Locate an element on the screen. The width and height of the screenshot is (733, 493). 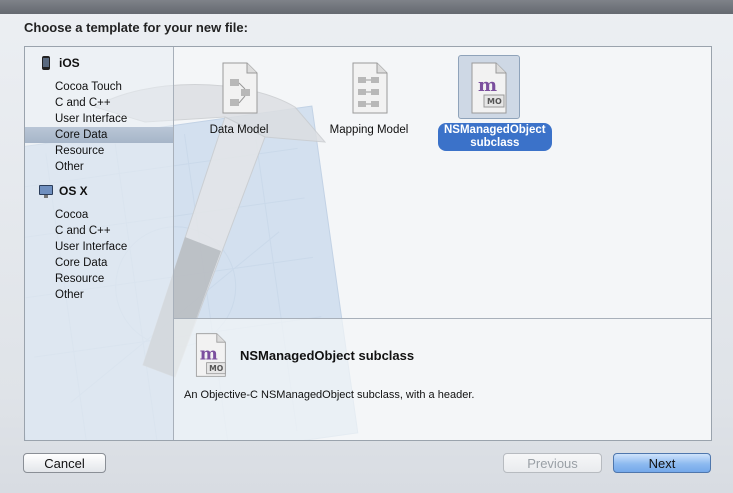
sidebar-item-ios-cocoa-touch: Cocoa Touch is located at coordinates (99, 87).